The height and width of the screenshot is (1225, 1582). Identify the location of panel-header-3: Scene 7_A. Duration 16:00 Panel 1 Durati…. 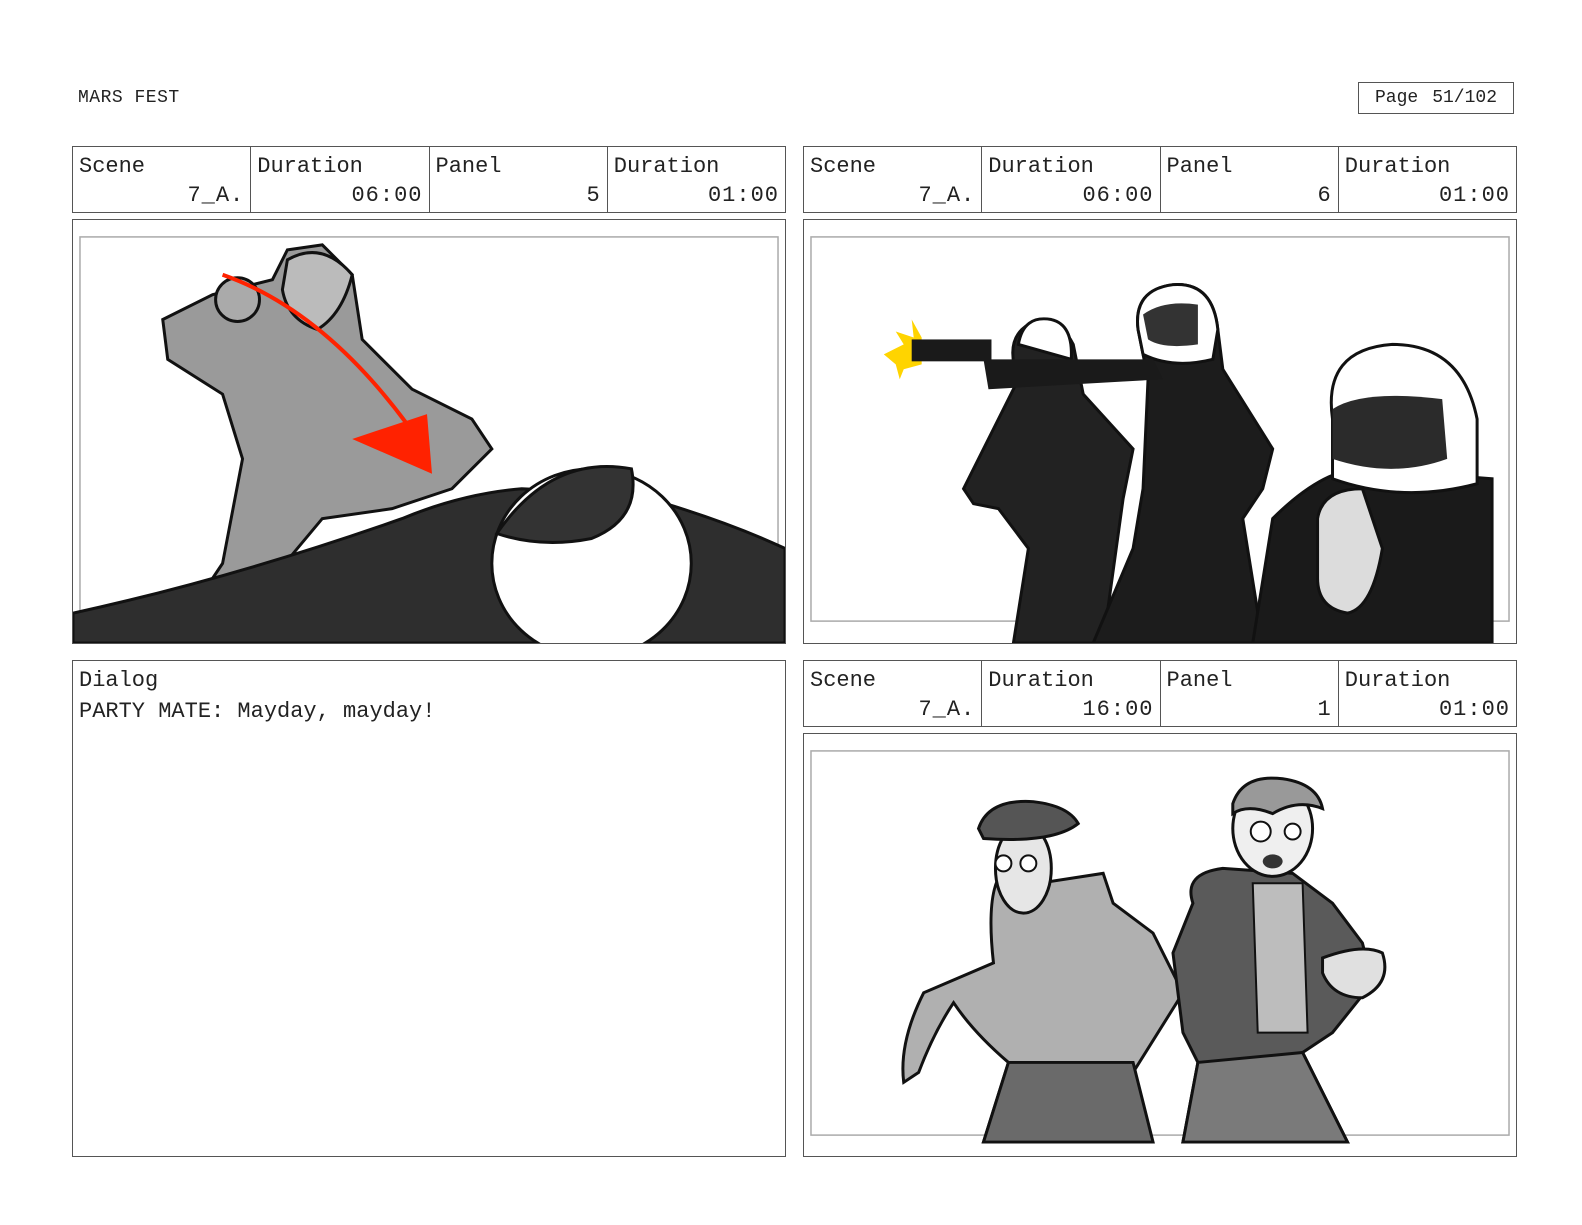
(1160, 693).